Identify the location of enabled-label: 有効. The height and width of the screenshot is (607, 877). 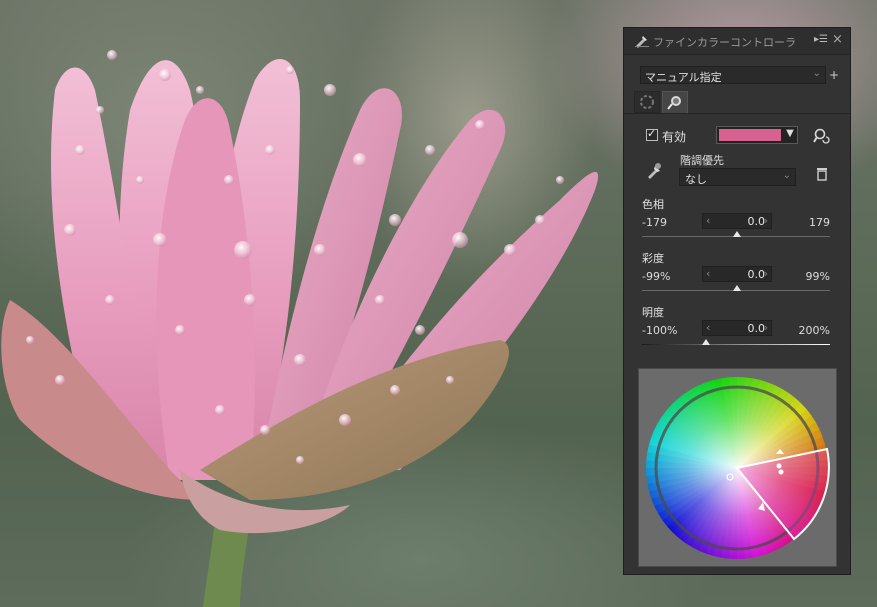
(674, 137).